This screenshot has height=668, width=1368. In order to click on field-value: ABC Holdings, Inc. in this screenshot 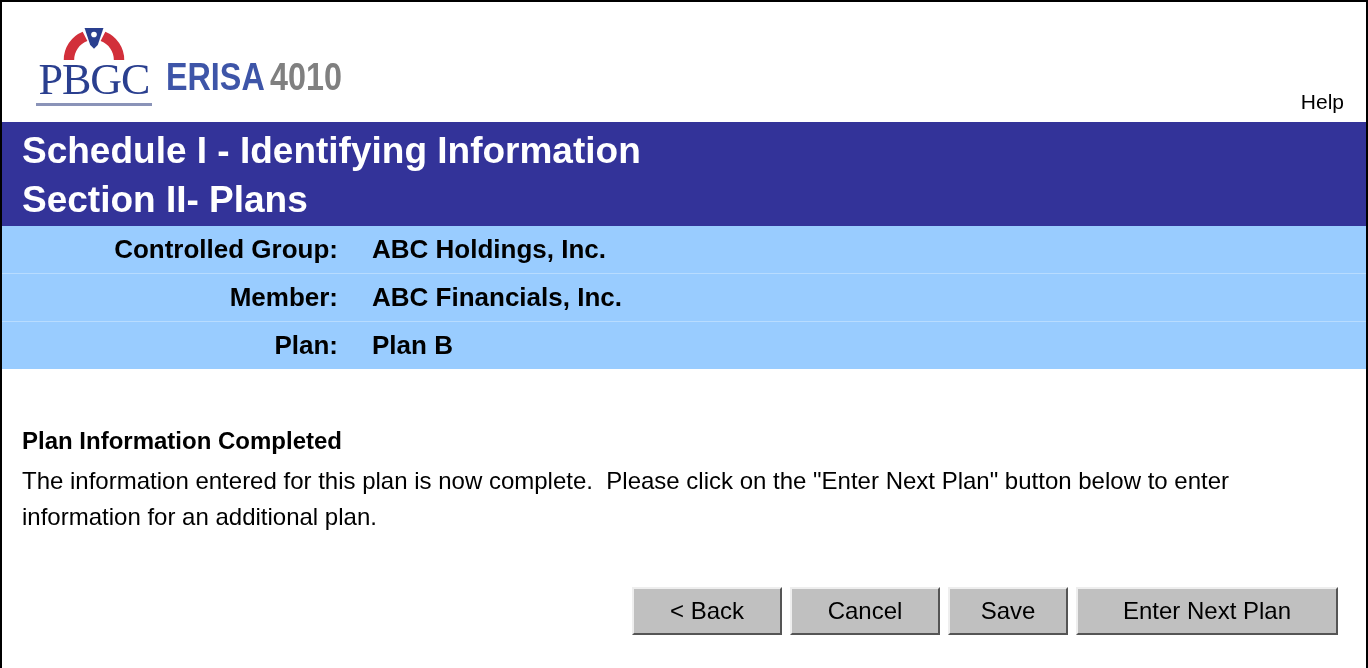, I will do `click(489, 249)`.